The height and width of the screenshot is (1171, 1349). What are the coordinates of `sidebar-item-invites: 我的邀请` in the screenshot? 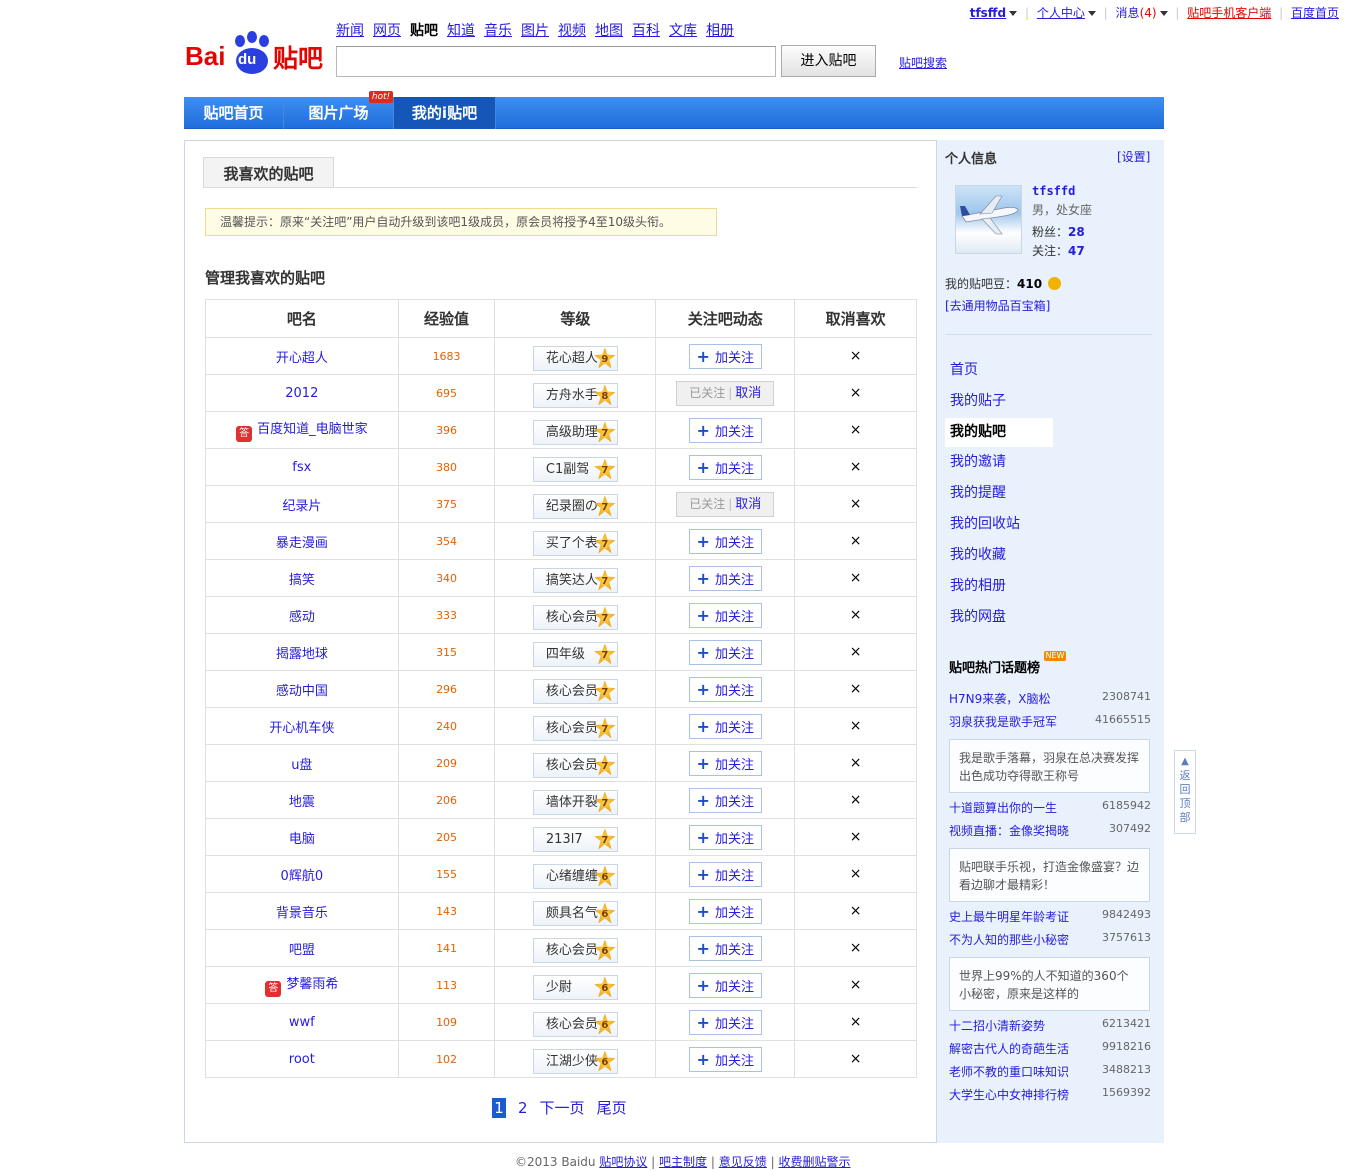 It's located at (999, 462).